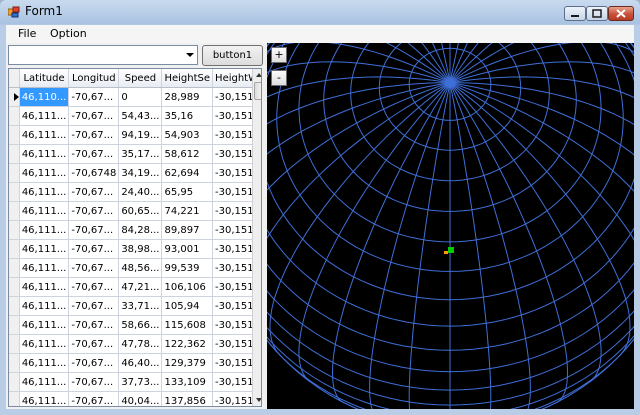 The image size is (640, 415). Describe the element at coordinates (187, 192) in the screenshot. I see `height-se-cell: 65,95` at that location.